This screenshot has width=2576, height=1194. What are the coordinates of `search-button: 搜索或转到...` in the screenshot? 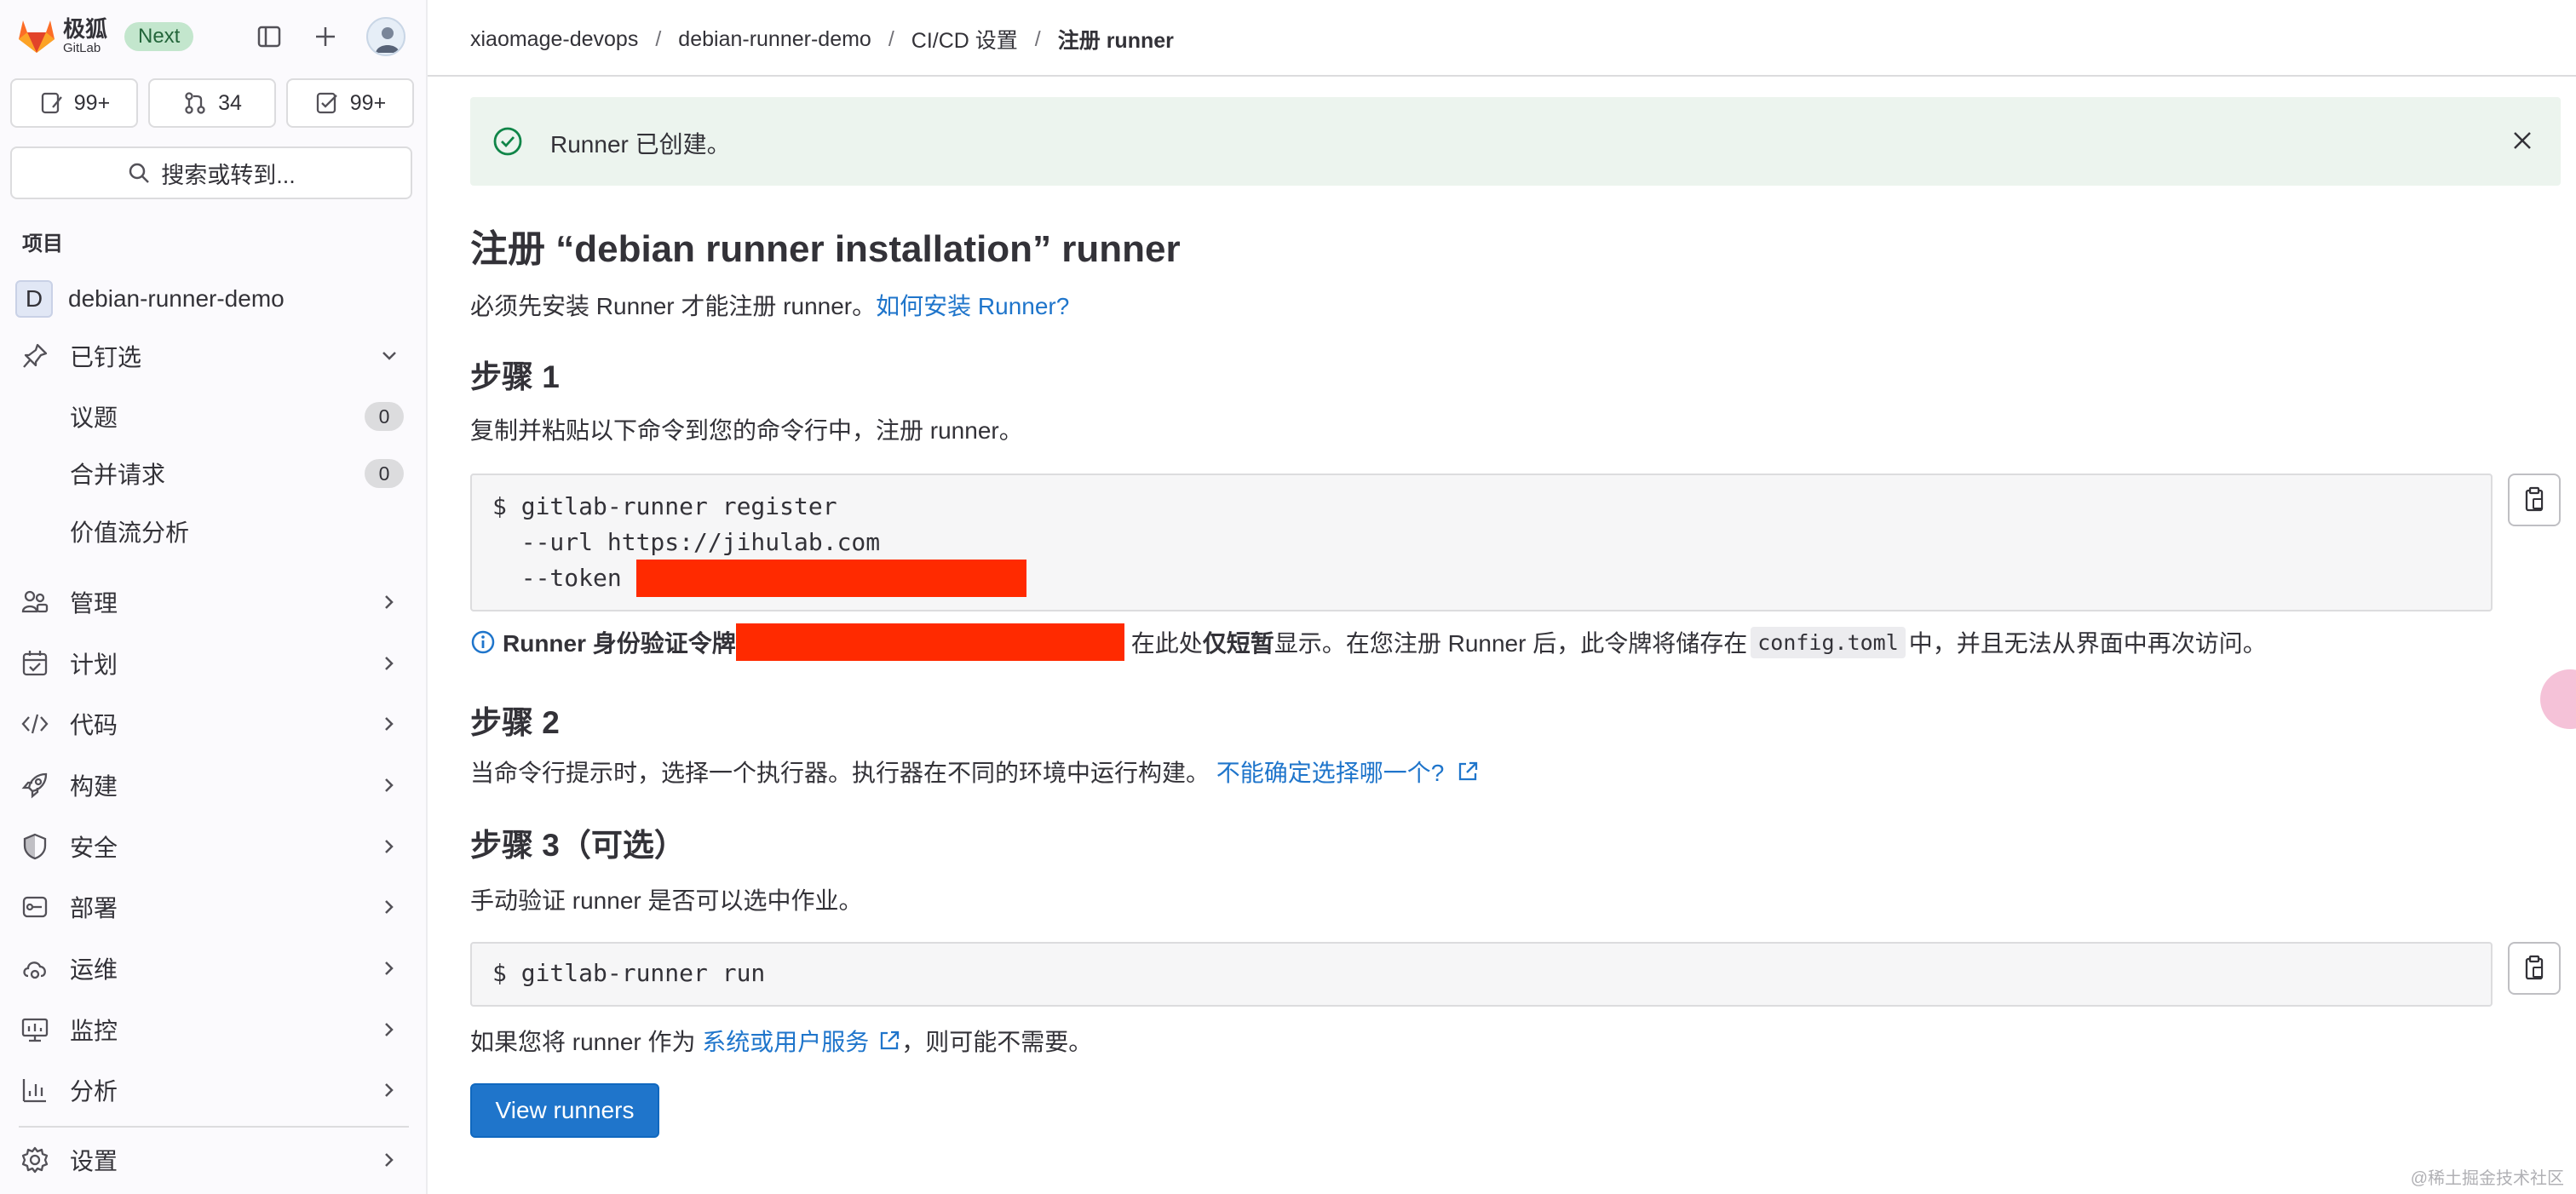 It's located at (211, 172).